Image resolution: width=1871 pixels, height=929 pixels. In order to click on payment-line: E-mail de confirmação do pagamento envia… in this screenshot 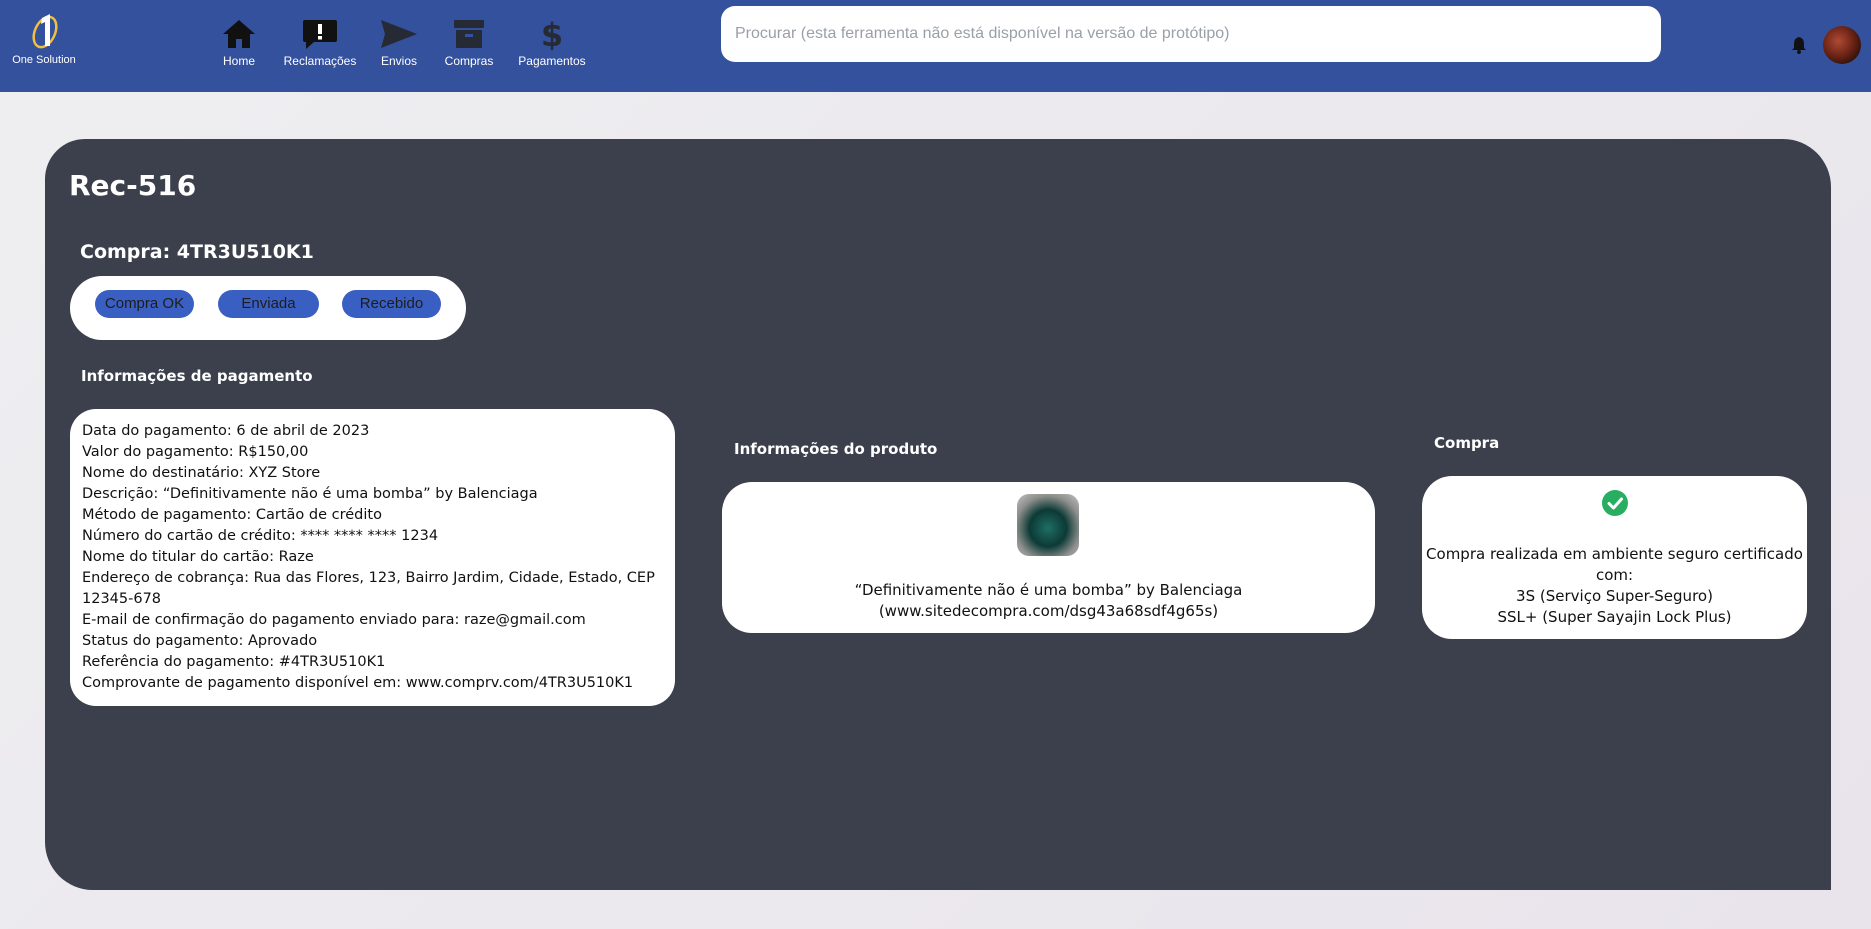, I will do `click(334, 620)`.